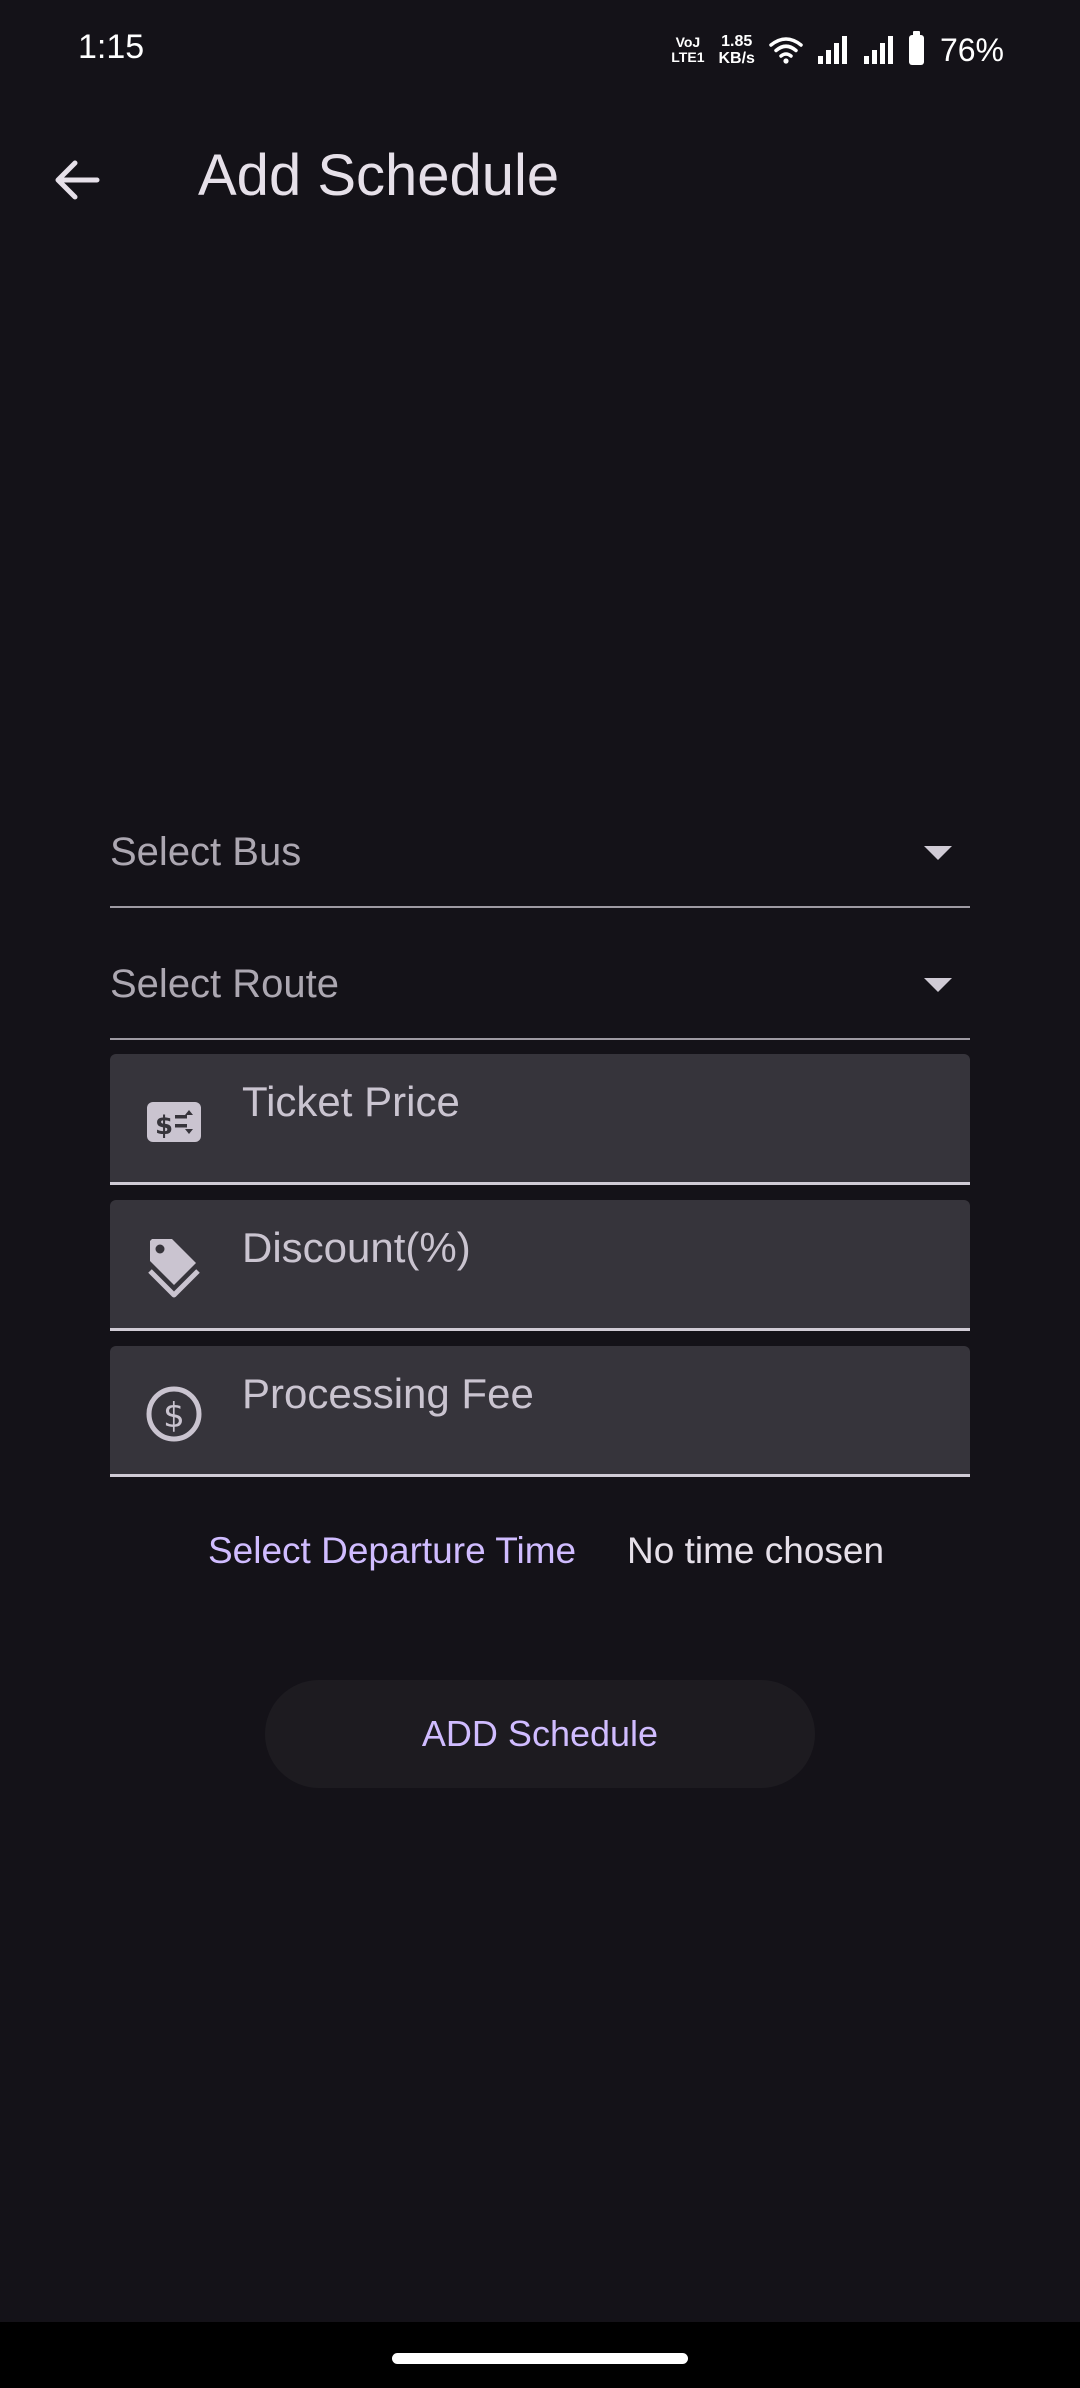  I want to click on select-departure-time-button: Select Departure Time, so click(392, 1551).